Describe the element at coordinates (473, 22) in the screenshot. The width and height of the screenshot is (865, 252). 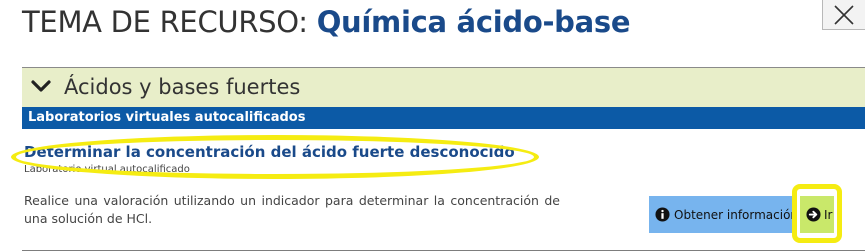
I see `title-topic: Química ácido-base` at that location.